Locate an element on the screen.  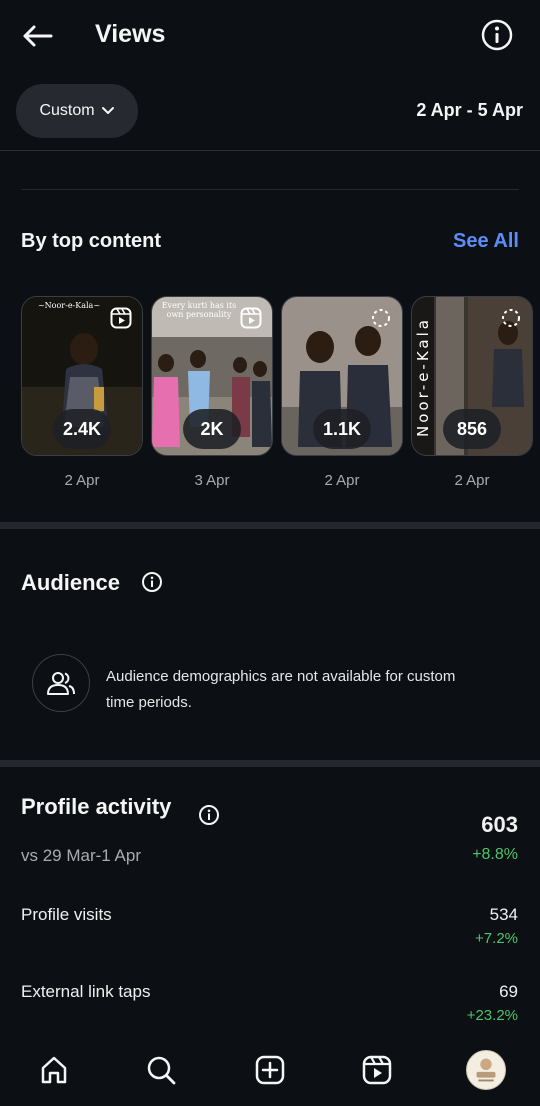
date-range-text: 2 Apr - 5 Apr is located at coordinates (469, 110).